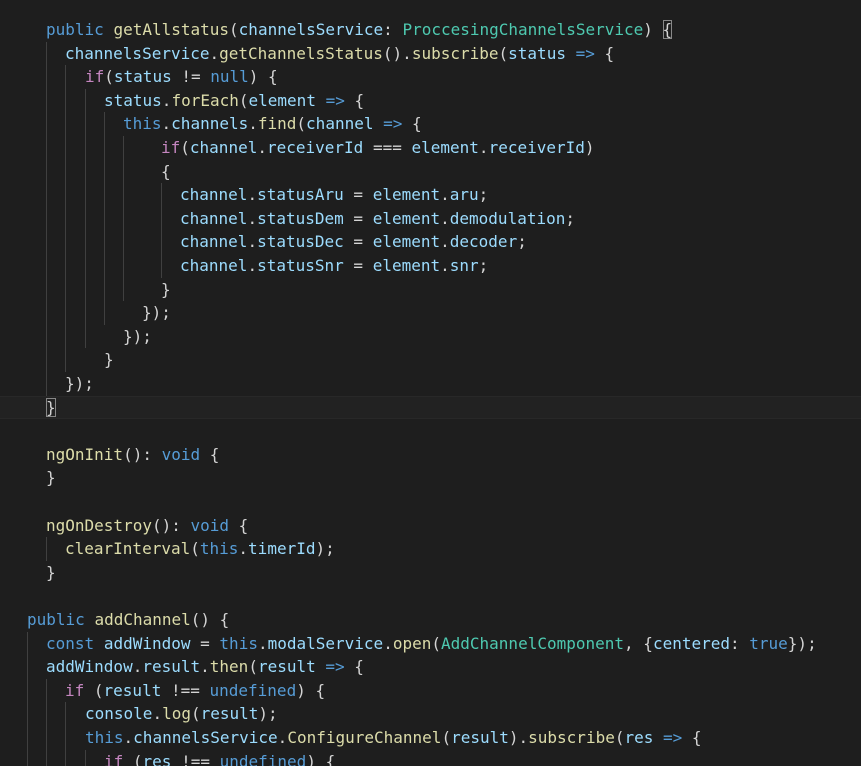 The image size is (861, 766). I want to click on code-line: if (result !== undefined) {, so click(430, 690).